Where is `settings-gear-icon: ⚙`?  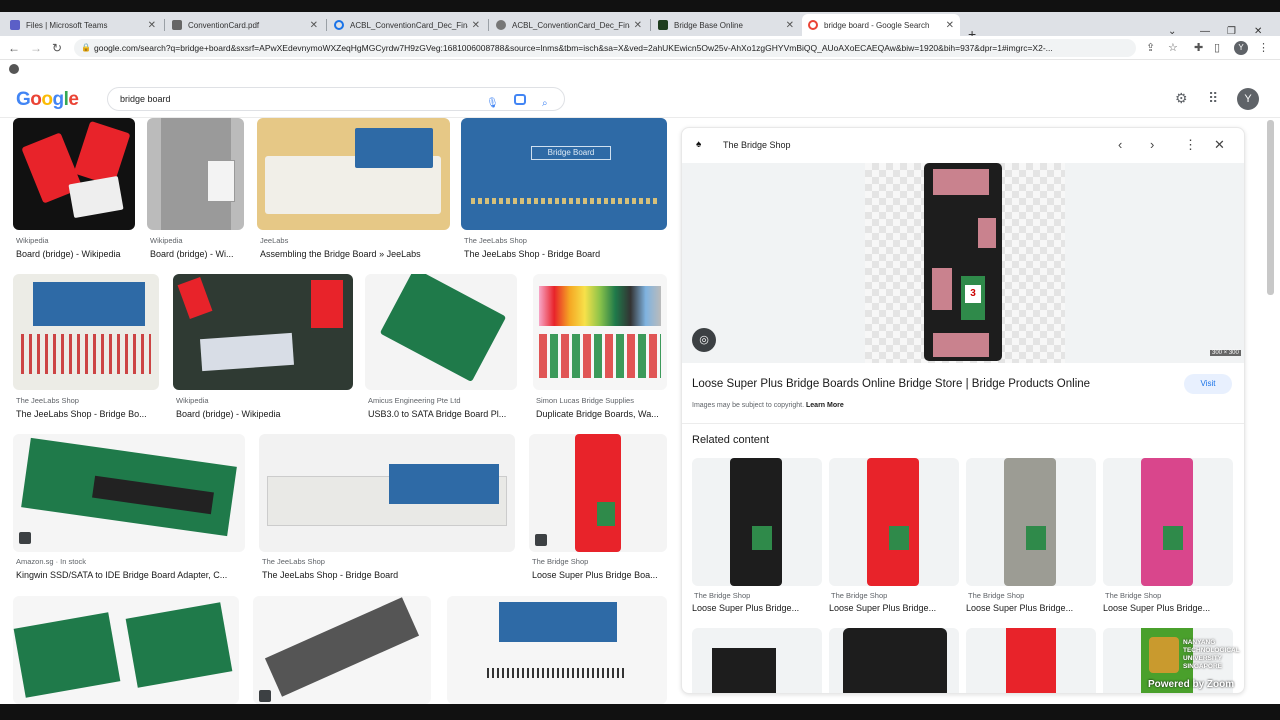 settings-gear-icon: ⚙ is located at coordinates (1181, 98).